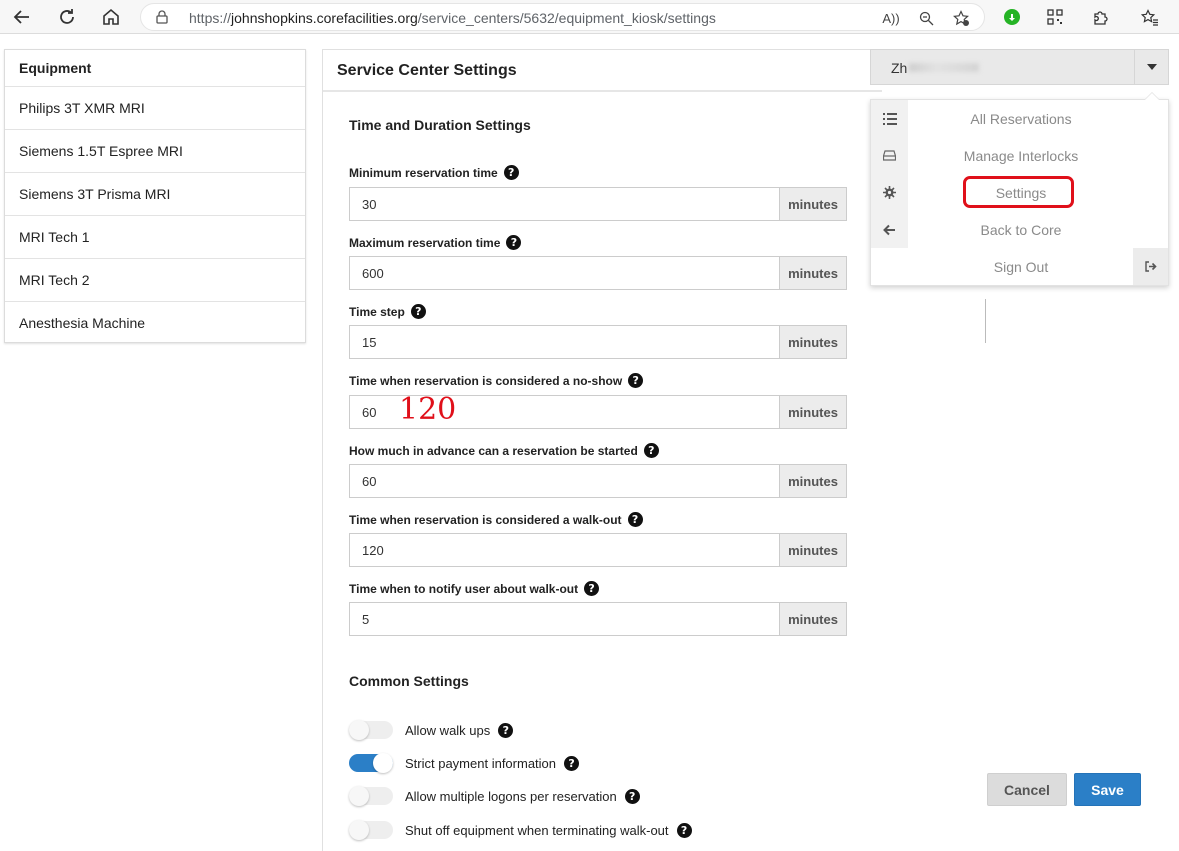 This screenshot has height=851, width=1179. Describe the element at coordinates (1027, 789) in the screenshot. I see `cancel-button: Cancel` at that location.